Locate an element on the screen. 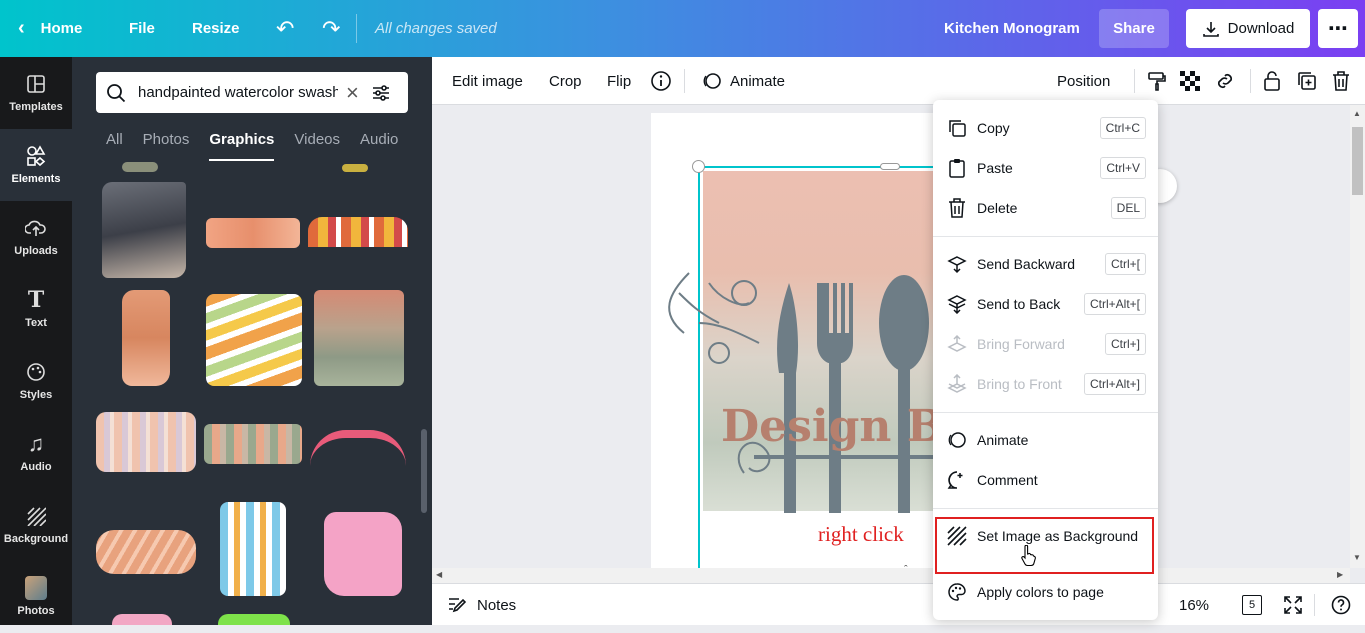 This screenshot has height=633, width=1365. chevron-up-icon: ˆ is located at coordinates (906, 570).